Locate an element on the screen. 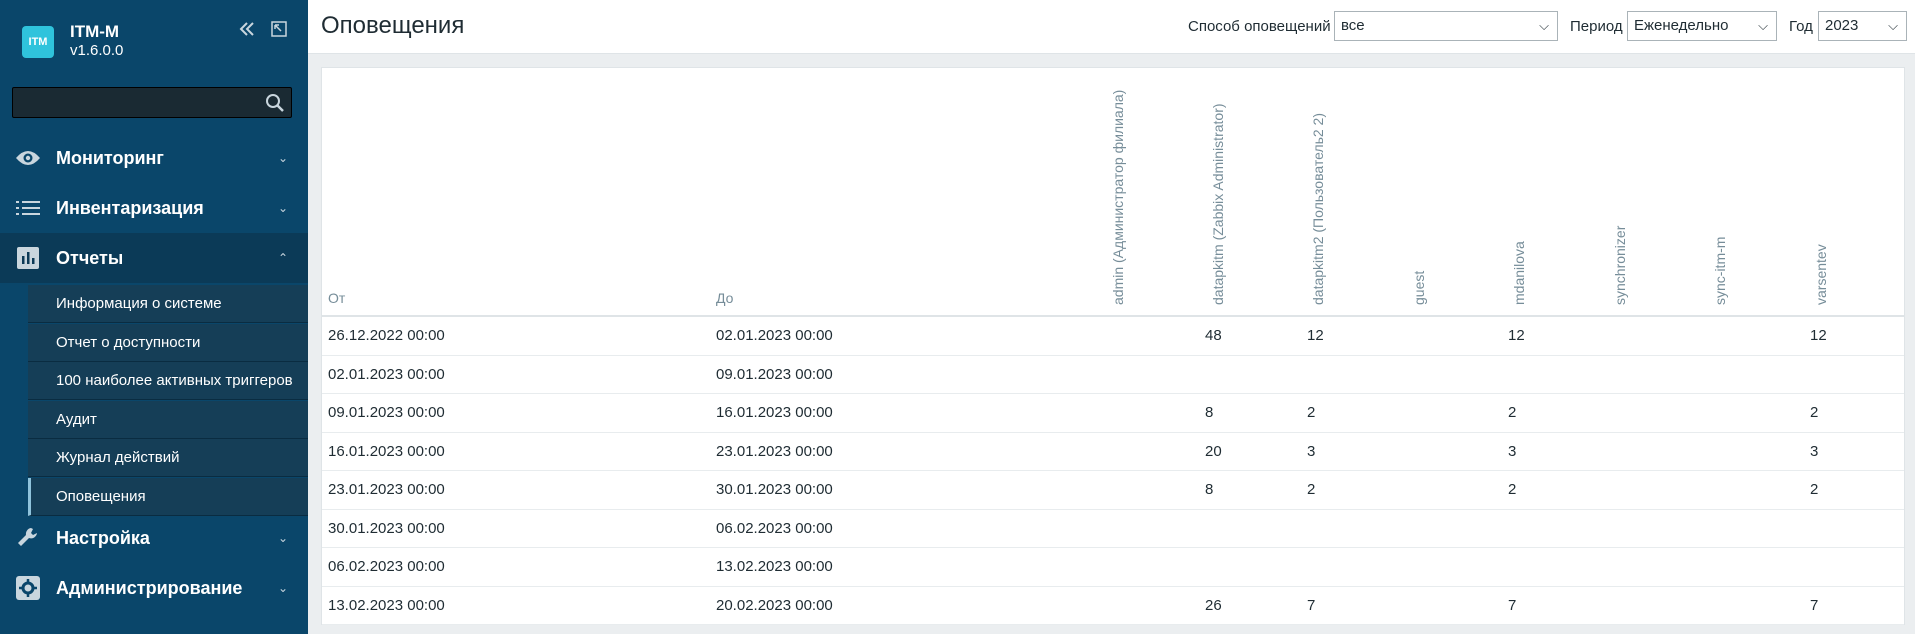 This screenshot has width=1915, height=634. collapse-sidebar-icon is located at coordinates (247, 29).